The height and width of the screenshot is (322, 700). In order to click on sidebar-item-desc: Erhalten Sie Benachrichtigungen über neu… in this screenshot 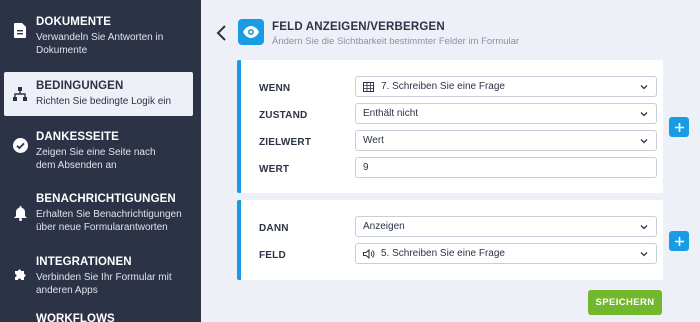, I will do `click(109, 221)`.